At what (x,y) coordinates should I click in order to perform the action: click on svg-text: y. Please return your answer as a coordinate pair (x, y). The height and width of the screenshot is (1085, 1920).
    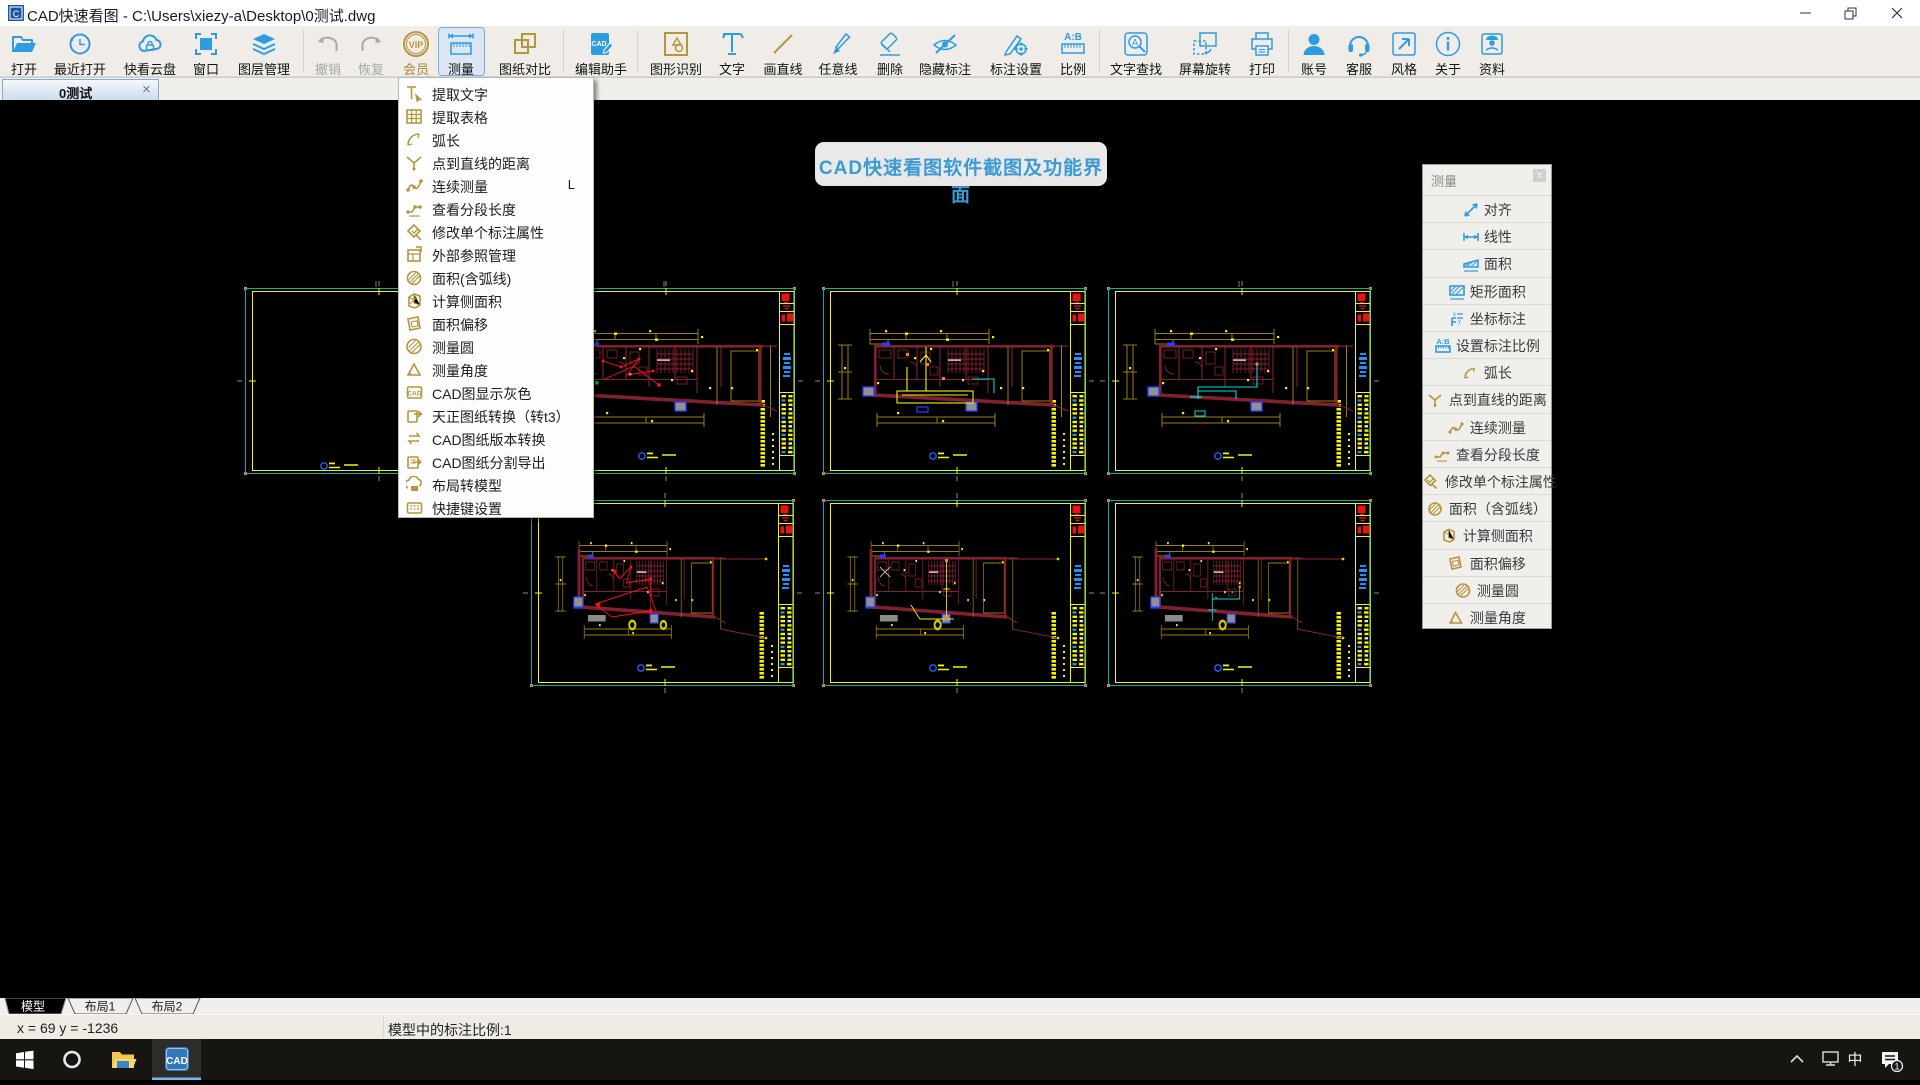
    Looking at the image, I should click on (1459, 322).